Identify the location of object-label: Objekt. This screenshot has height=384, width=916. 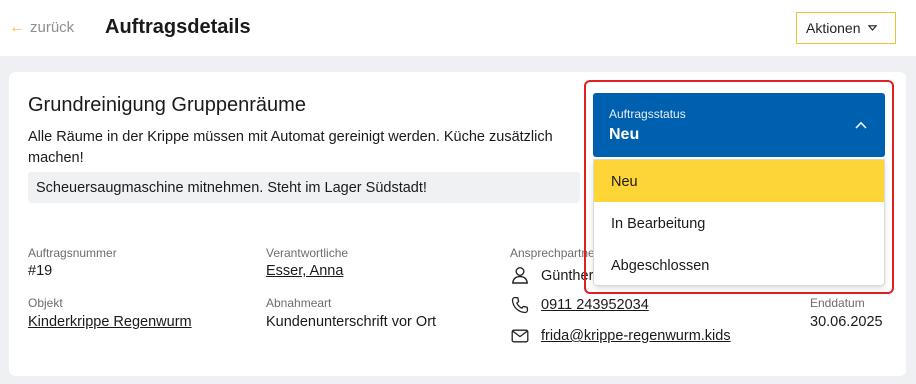
(45, 303).